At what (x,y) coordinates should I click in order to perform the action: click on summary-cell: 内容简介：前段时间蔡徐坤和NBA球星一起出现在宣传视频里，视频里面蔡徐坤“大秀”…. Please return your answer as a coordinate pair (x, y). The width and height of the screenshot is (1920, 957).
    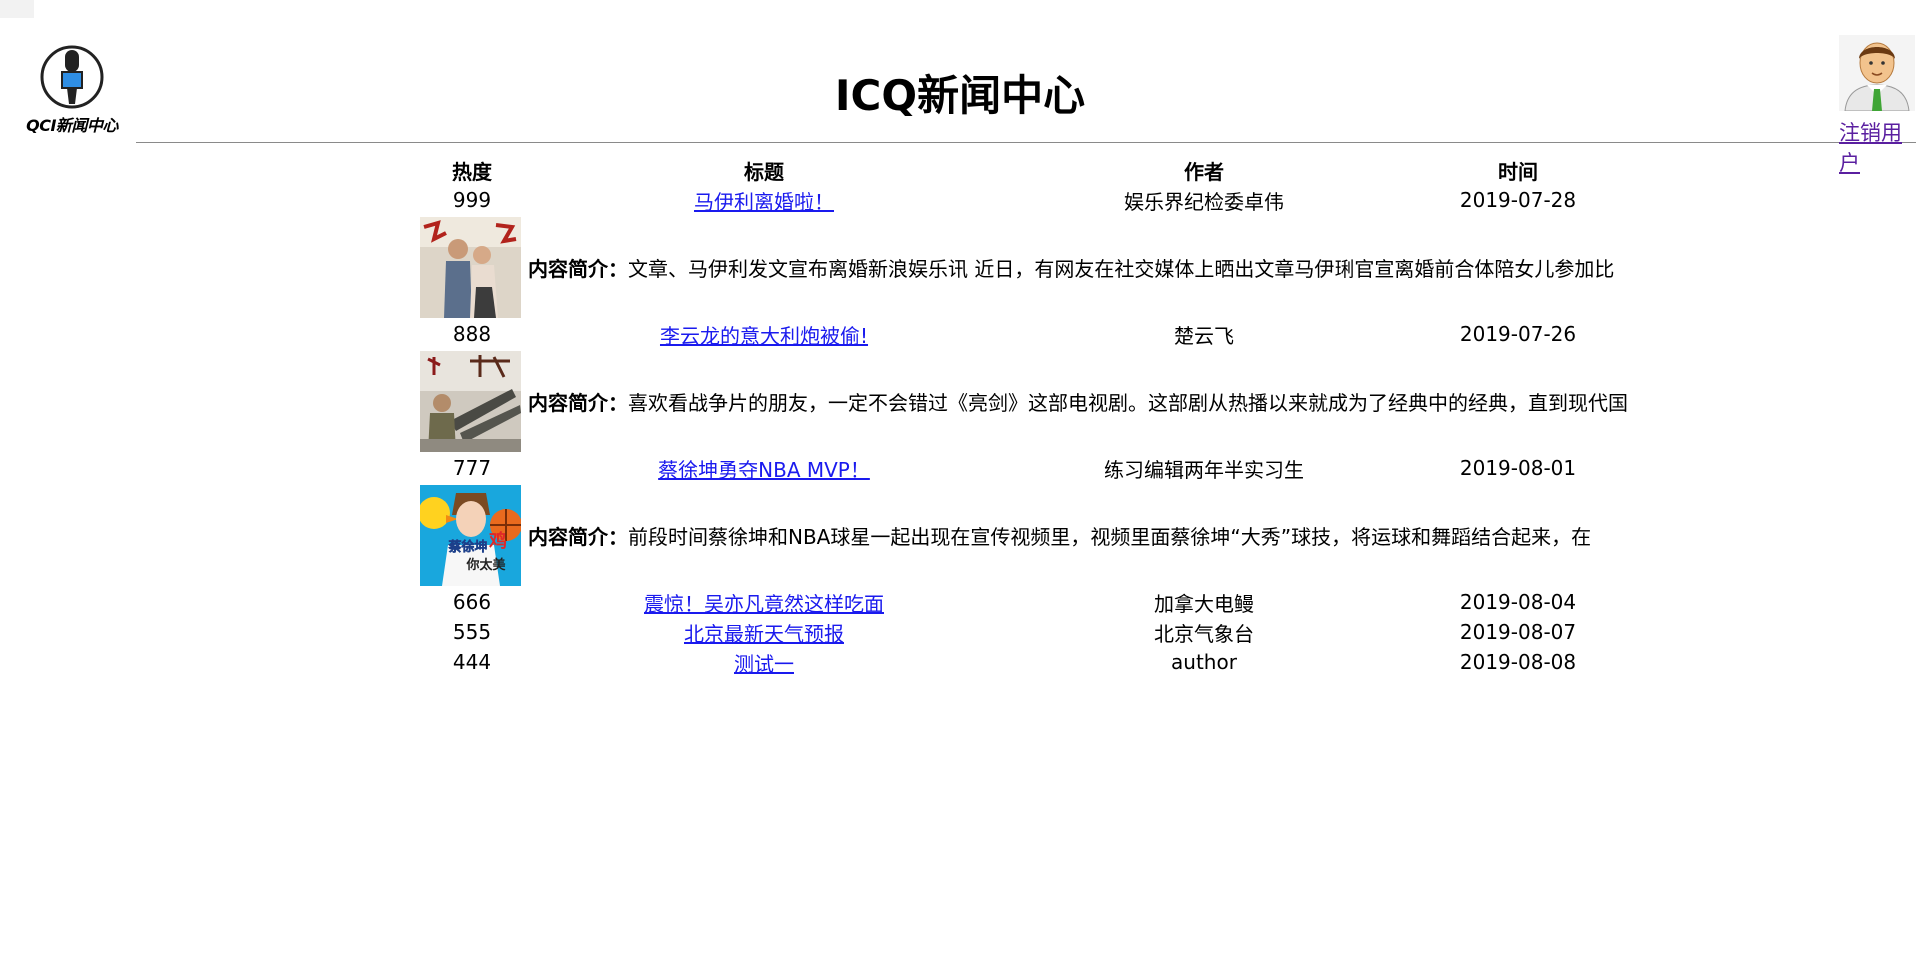
    Looking at the image, I should click on (1078, 535).